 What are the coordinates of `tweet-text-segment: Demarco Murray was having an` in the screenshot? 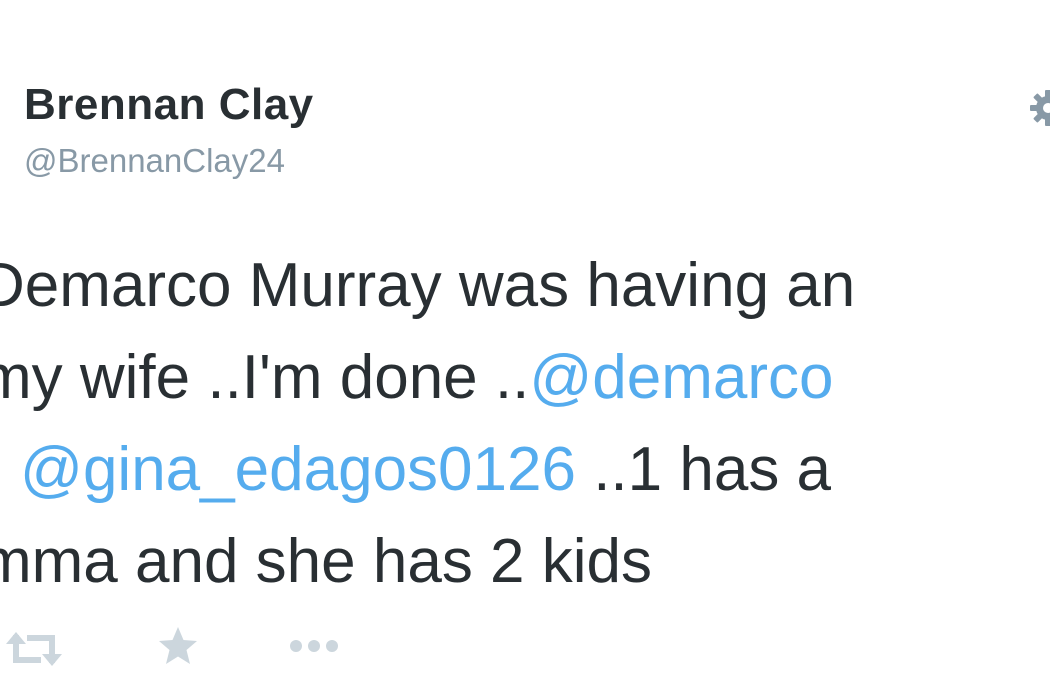 It's located at (428, 285).